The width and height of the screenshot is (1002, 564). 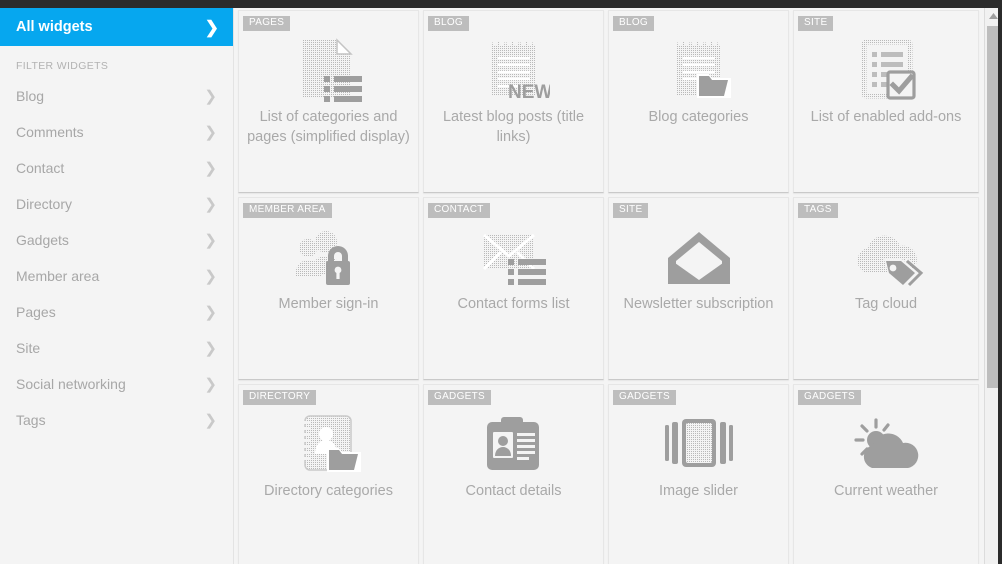 What do you see at coordinates (698, 304) in the screenshot?
I see `widget-label: Newsletter subscription` at bounding box center [698, 304].